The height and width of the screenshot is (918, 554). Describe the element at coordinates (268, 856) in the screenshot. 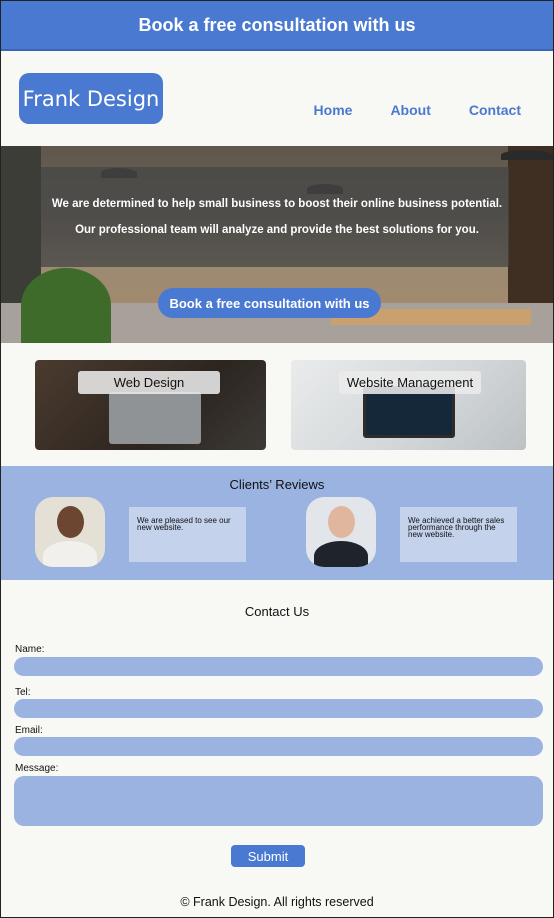

I see `submit-button: Submit` at that location.